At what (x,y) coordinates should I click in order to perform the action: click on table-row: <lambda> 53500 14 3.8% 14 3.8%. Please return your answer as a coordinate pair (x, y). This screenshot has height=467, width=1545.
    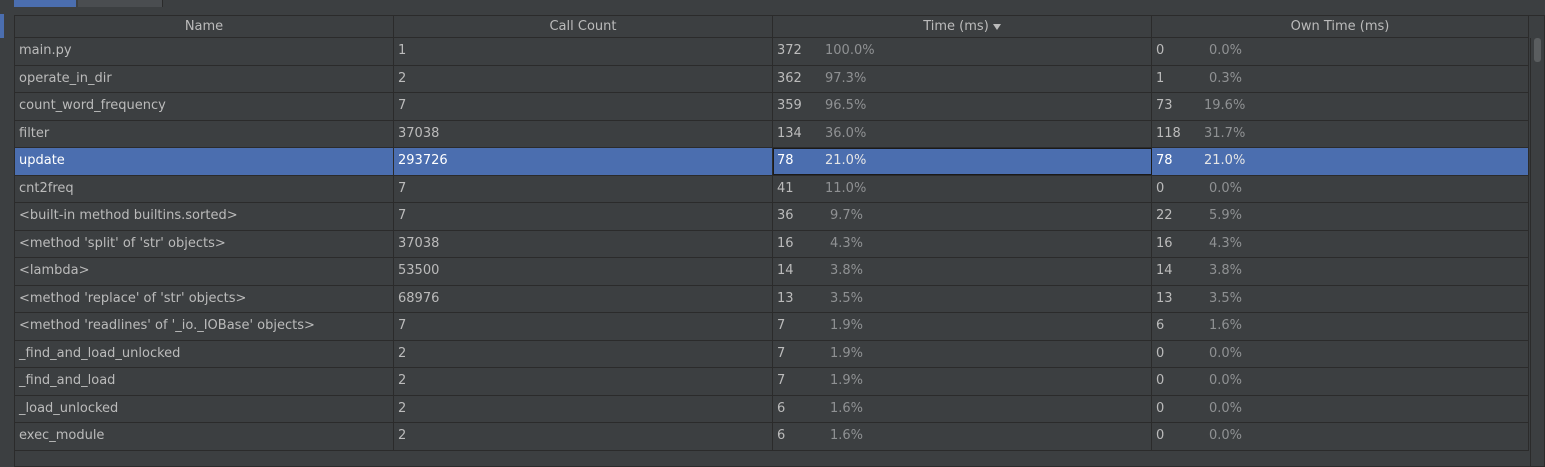
    Looking at the image, I should click on (772, 272).